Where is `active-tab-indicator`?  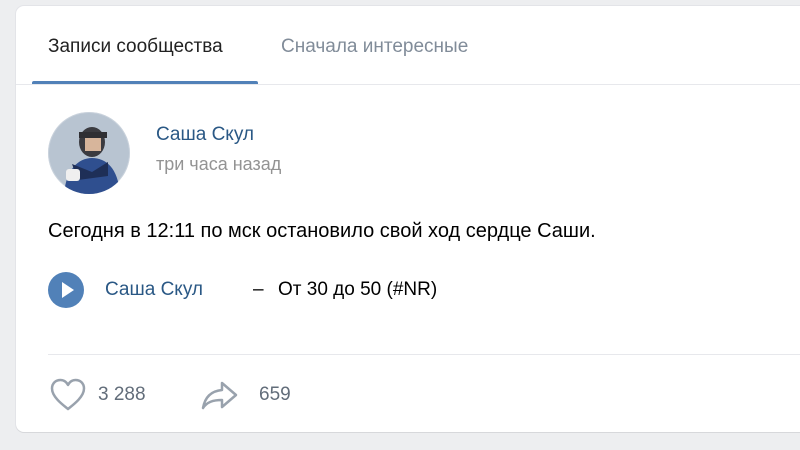 active-tab-indicator is located at coordinates (145, 82).